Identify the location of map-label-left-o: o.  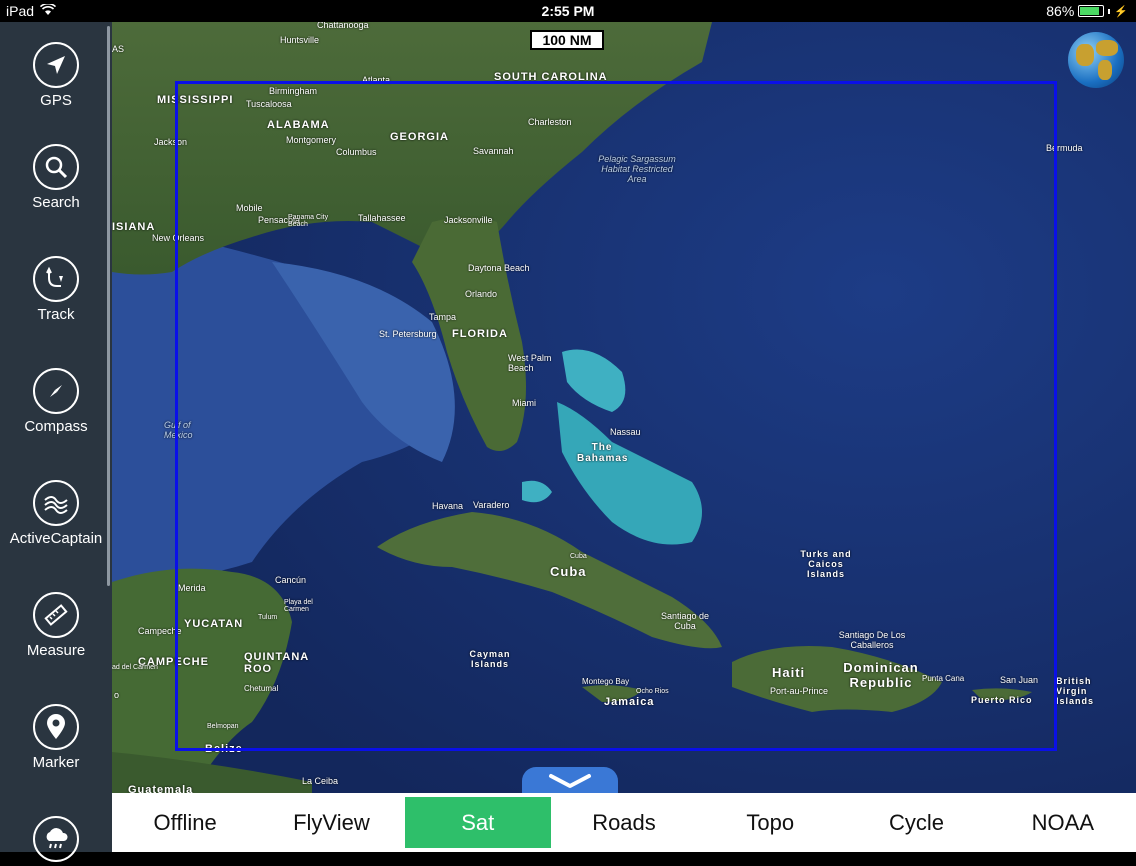
(117, 695).